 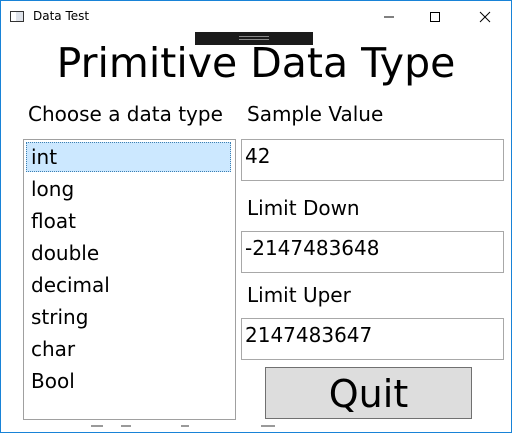 I want to click on list-item-long: long, so click(x=128, y=189).